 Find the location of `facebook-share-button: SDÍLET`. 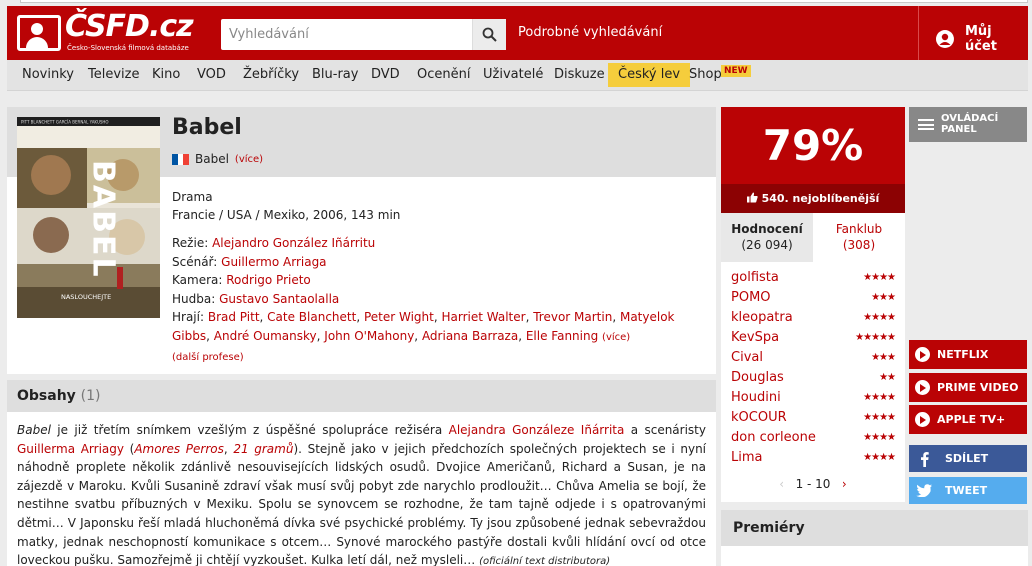

facebook-share-button: SDÍLET is located at coordinates (968, 458).